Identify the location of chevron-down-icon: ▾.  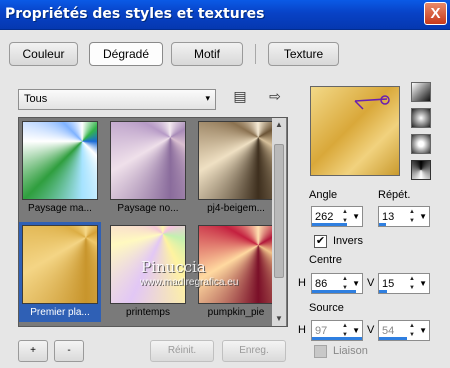
(207, 98).